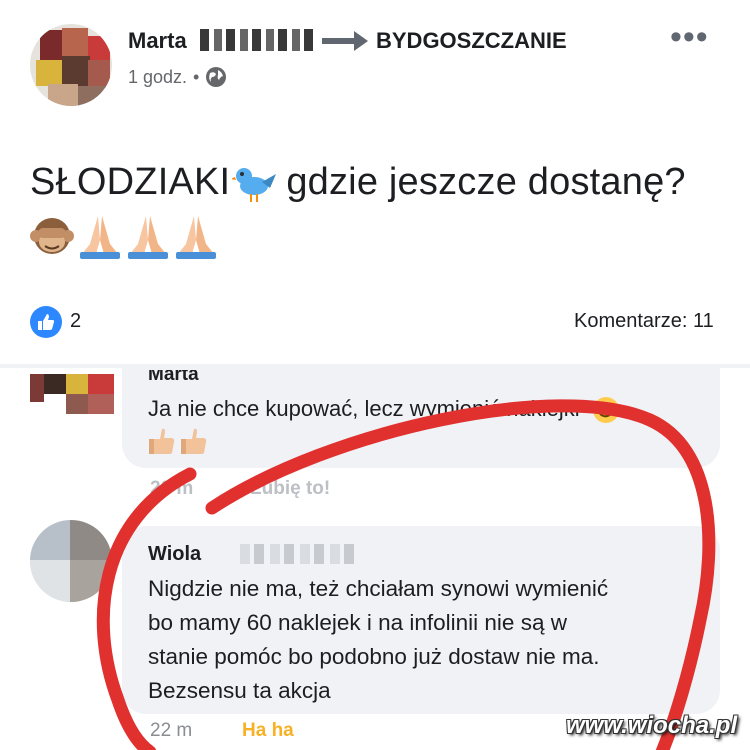 Image resolution: width=750 pixels, height=750 pixels. Describe the element at coordinates (130, 181) in the screenshot. I see `post-text-main: SŁODZIAKI` at that location.